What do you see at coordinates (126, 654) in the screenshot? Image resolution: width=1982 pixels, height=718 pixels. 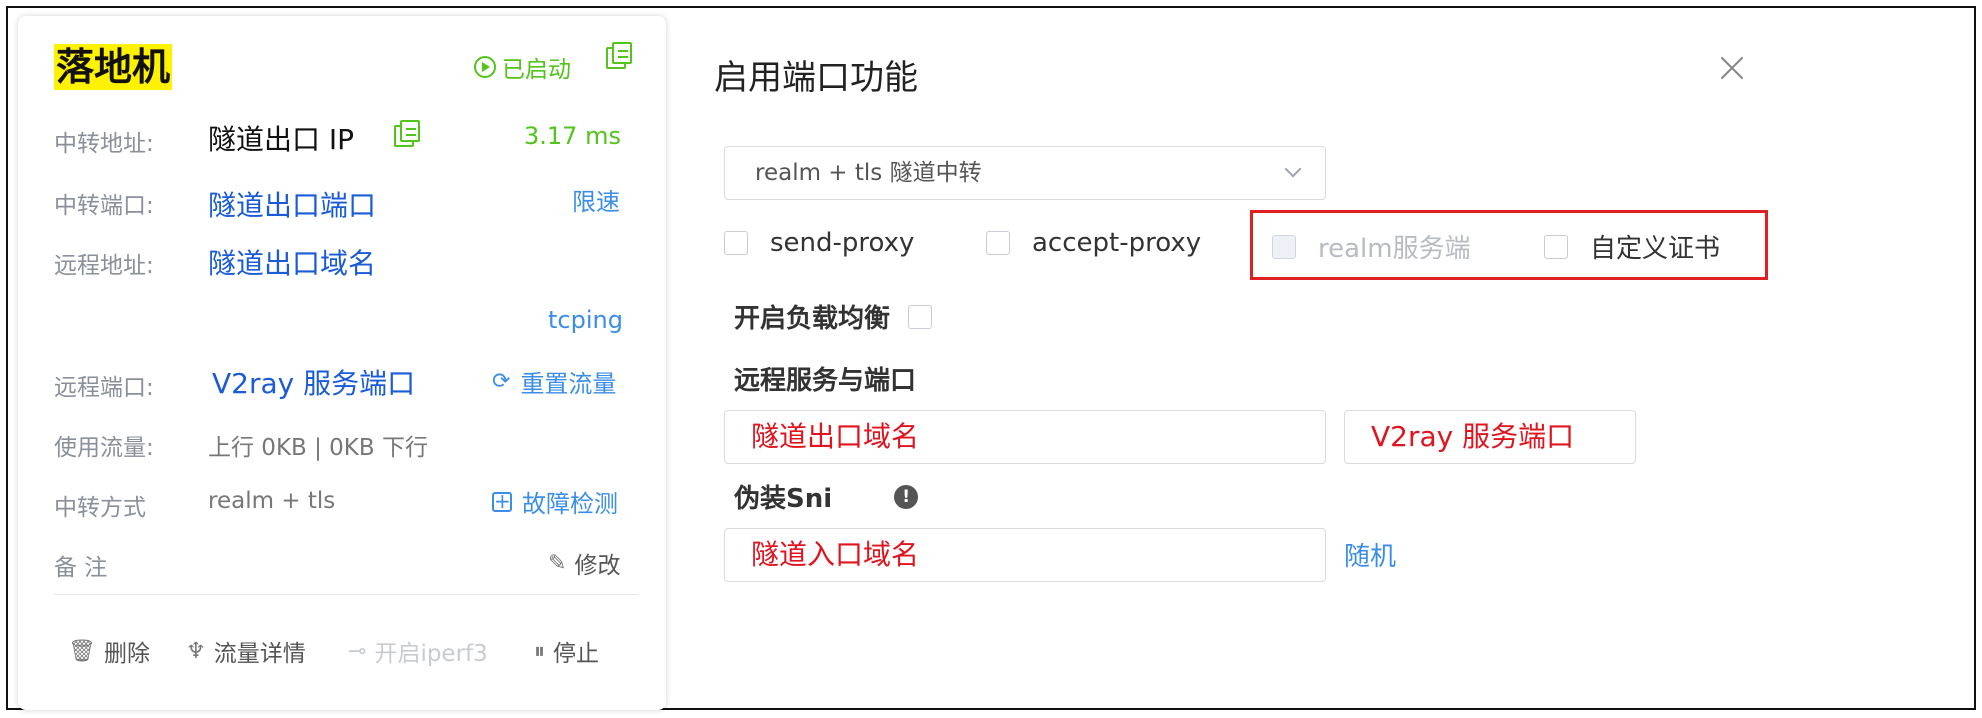 I see `delete-label: 删除` at bounding box center [126, 654].